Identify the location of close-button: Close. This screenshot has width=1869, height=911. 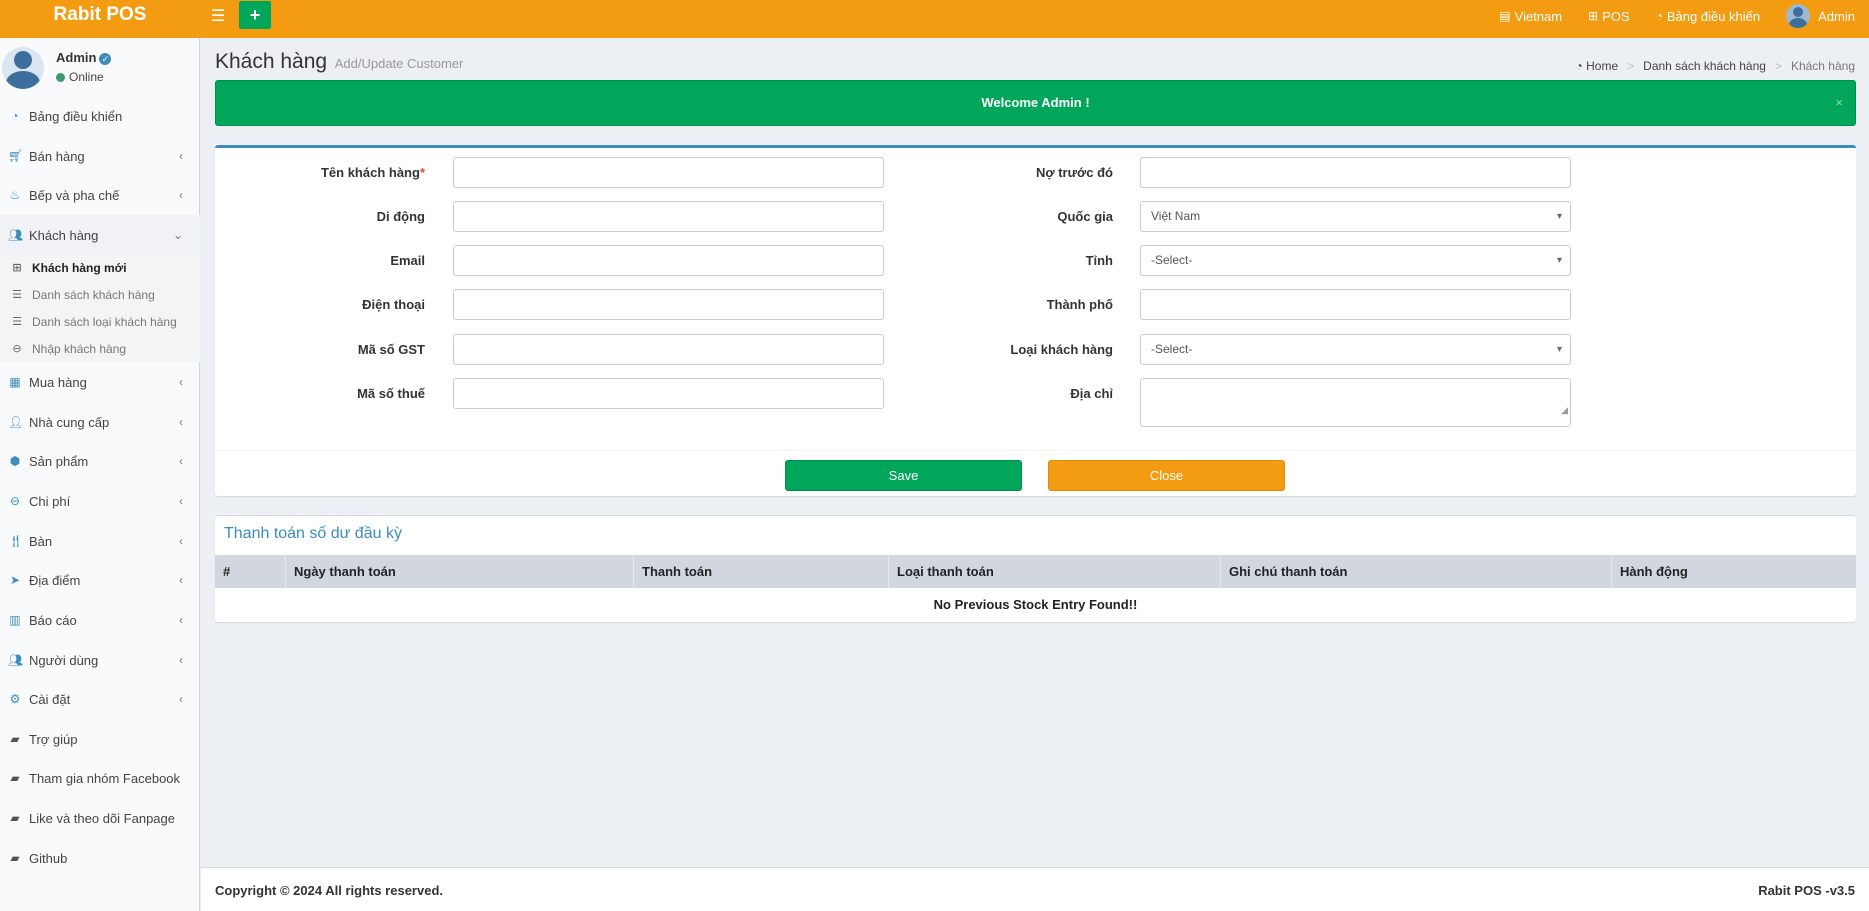
(1166, 475).